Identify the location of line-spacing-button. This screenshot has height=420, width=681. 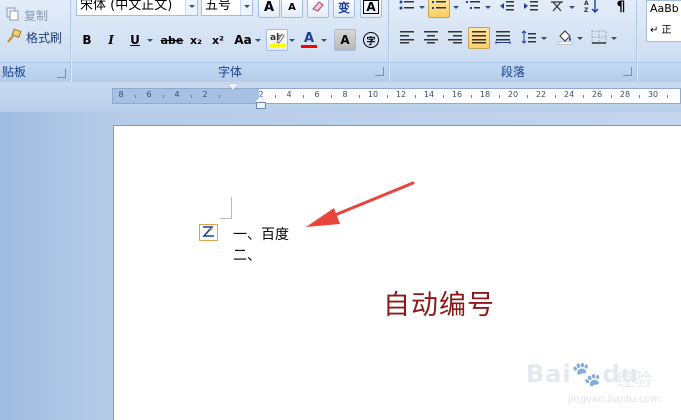
(529, 38).